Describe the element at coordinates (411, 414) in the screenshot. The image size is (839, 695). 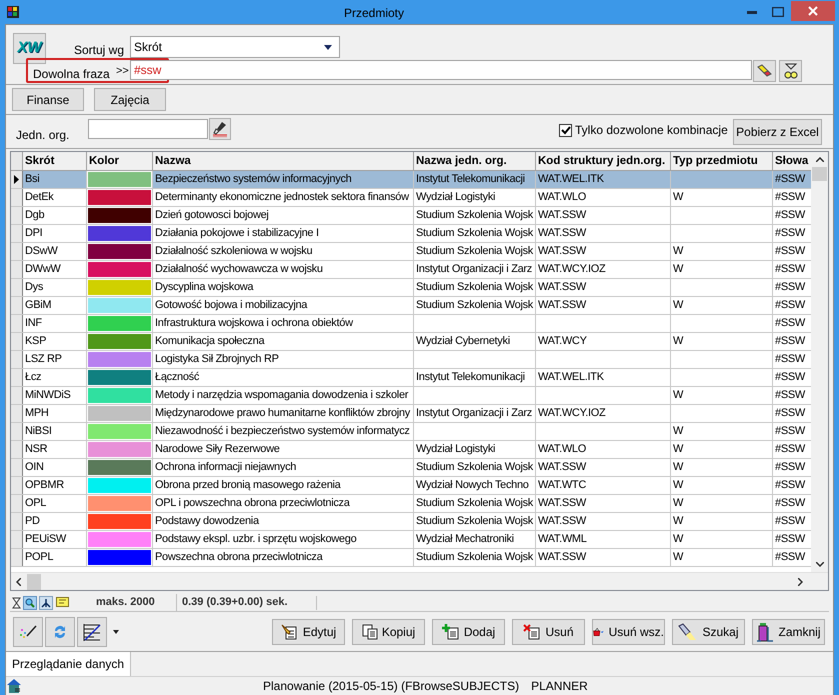
I see `table-row: MPH Międzynarodowe prawo humanitarne konfliktów zbrojny Instytut Organizacji i Zarz WAT.WCY.IOZ #SSW` at that location.